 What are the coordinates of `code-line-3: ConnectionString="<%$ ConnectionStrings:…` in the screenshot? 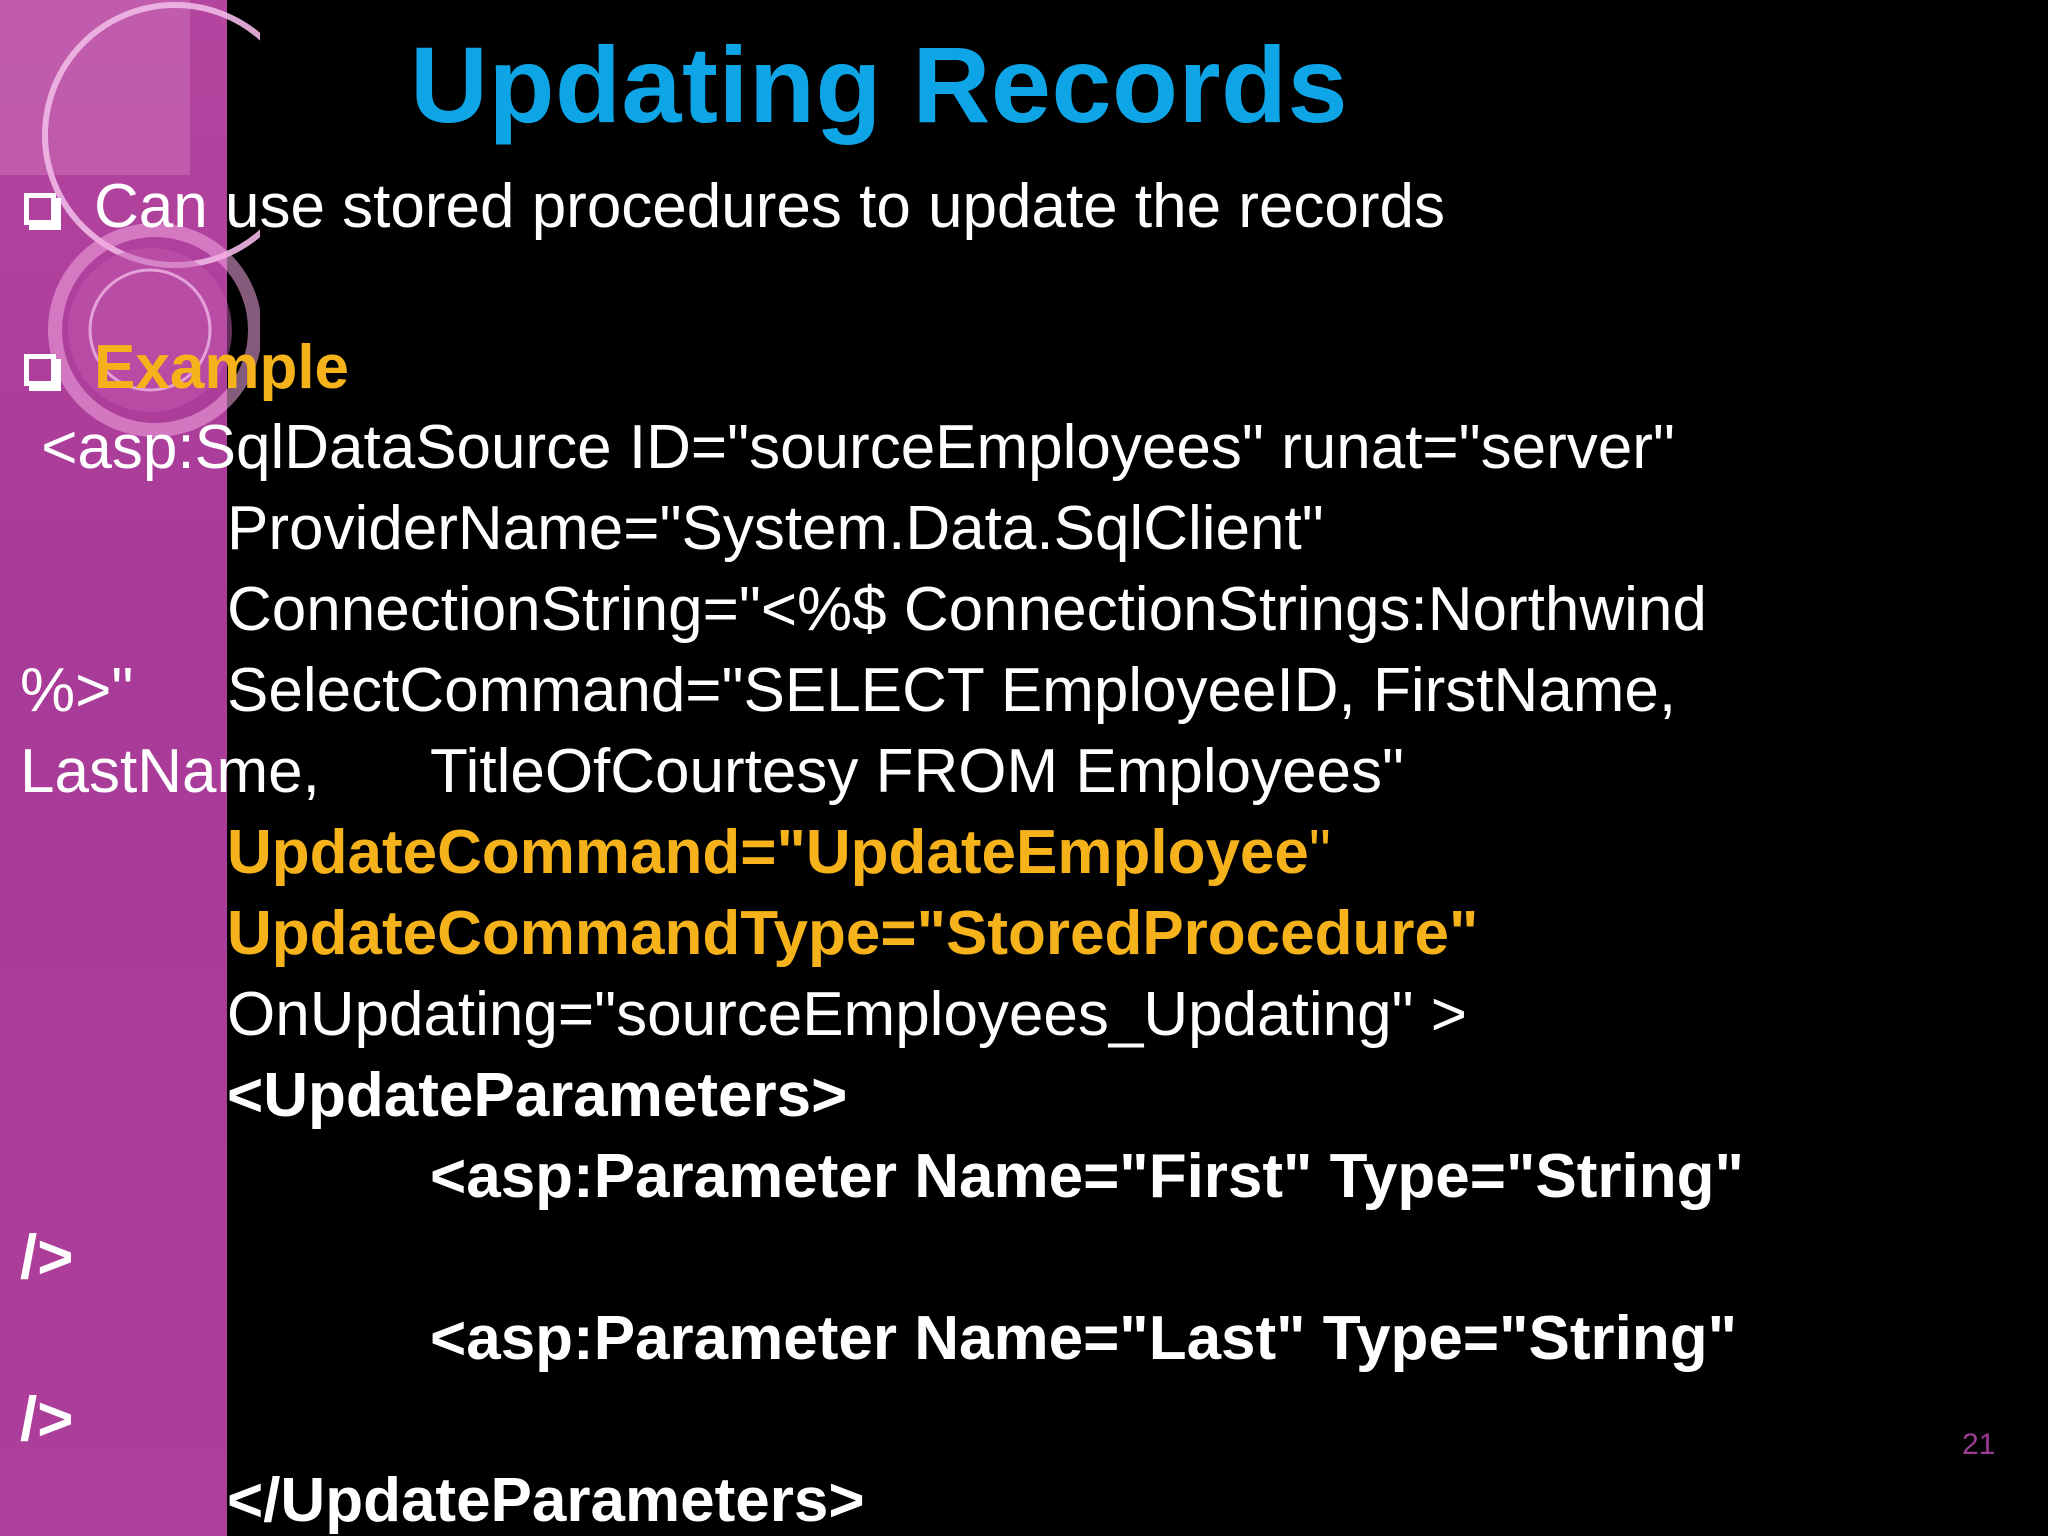 It's located at (967, 609).